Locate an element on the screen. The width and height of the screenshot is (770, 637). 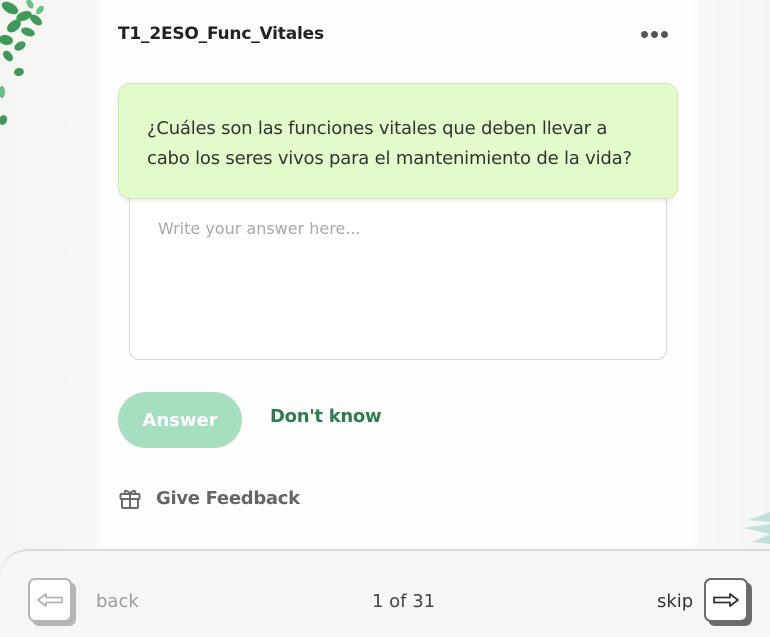
more-horizontal-icon is located at coordinates (644, 34).